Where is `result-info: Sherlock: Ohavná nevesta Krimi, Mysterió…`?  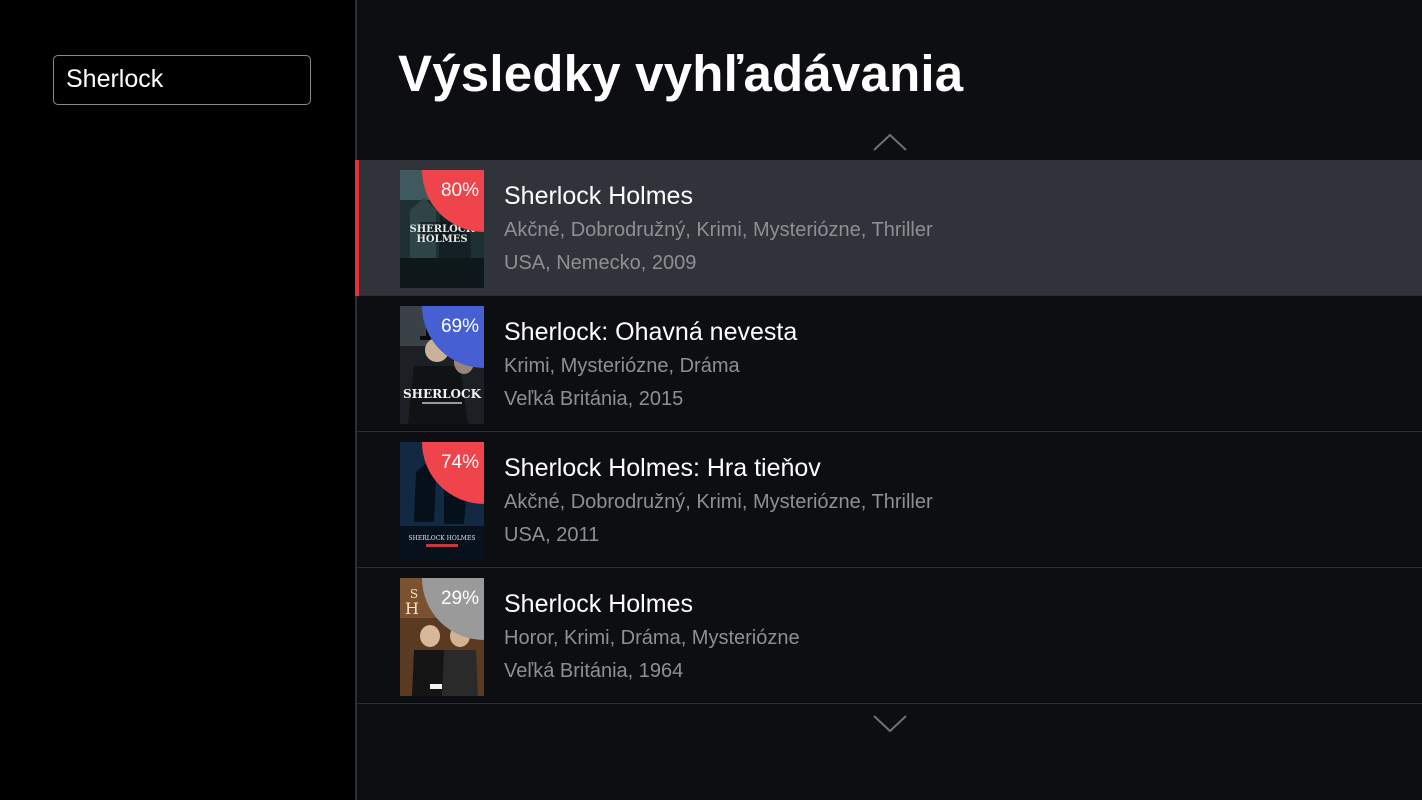 result-info: Sherlock: Ohavná nevesta Krimi, Mysterió… is located at coordinates (650, 365).